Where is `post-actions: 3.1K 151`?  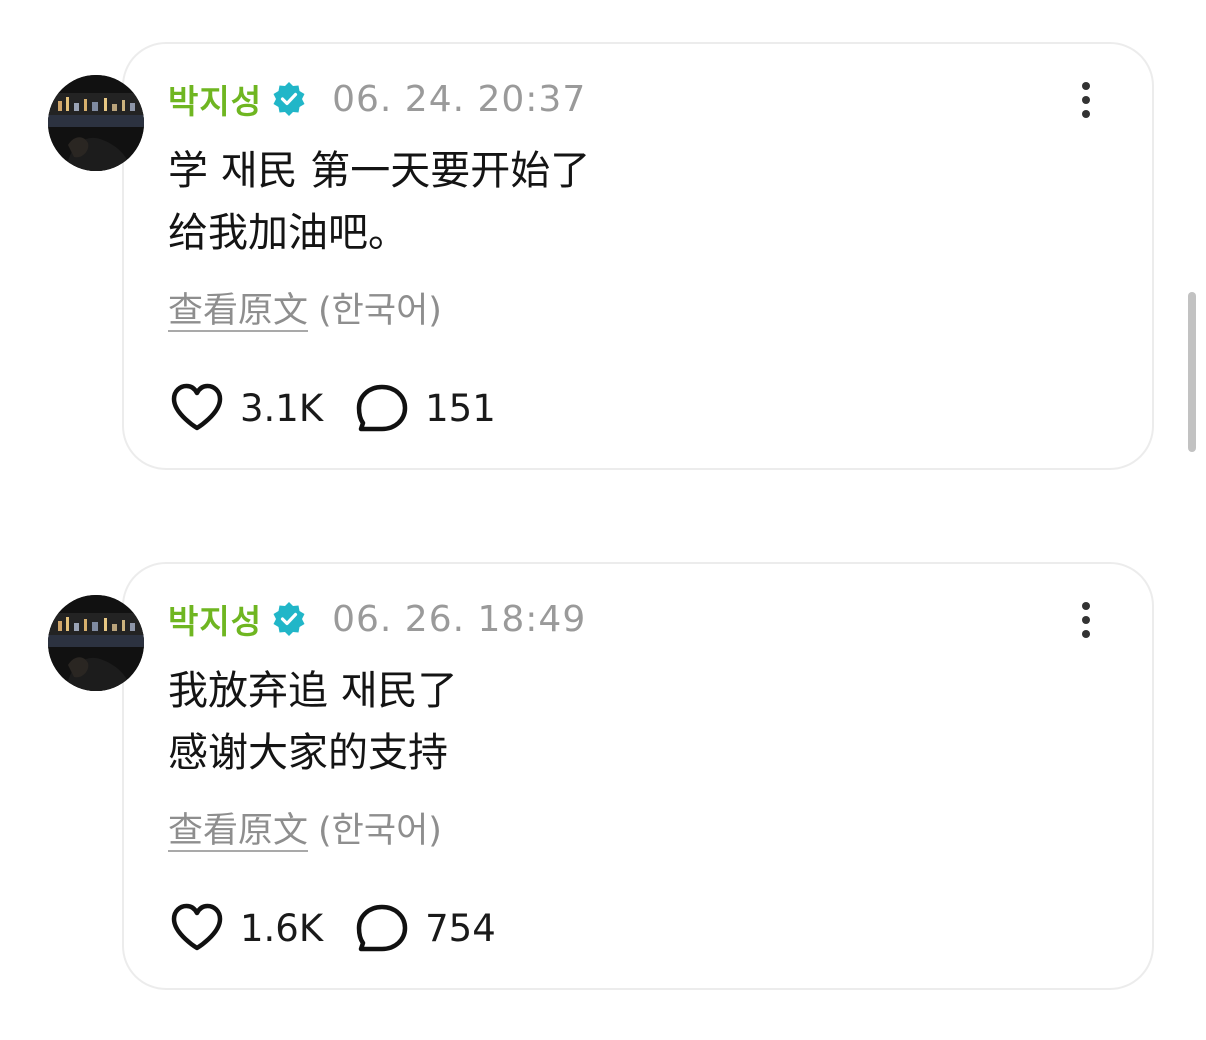
post-actions: 3.1K 151 is located at coordinates (333, 408).